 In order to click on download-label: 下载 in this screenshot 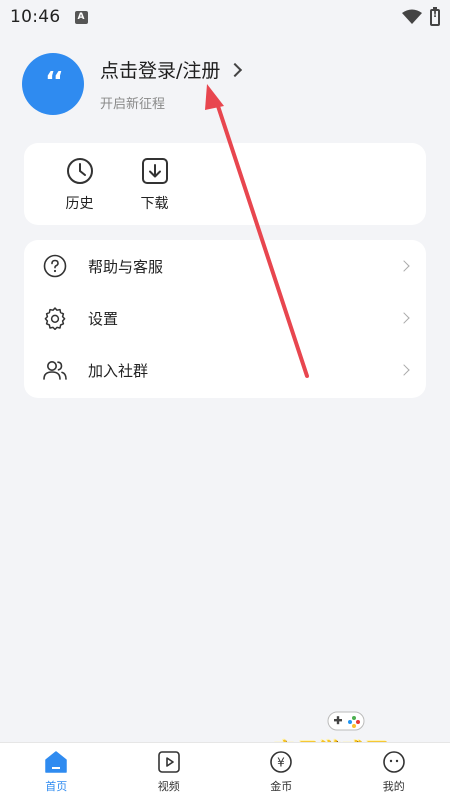, I will do `click(154, 203)`.